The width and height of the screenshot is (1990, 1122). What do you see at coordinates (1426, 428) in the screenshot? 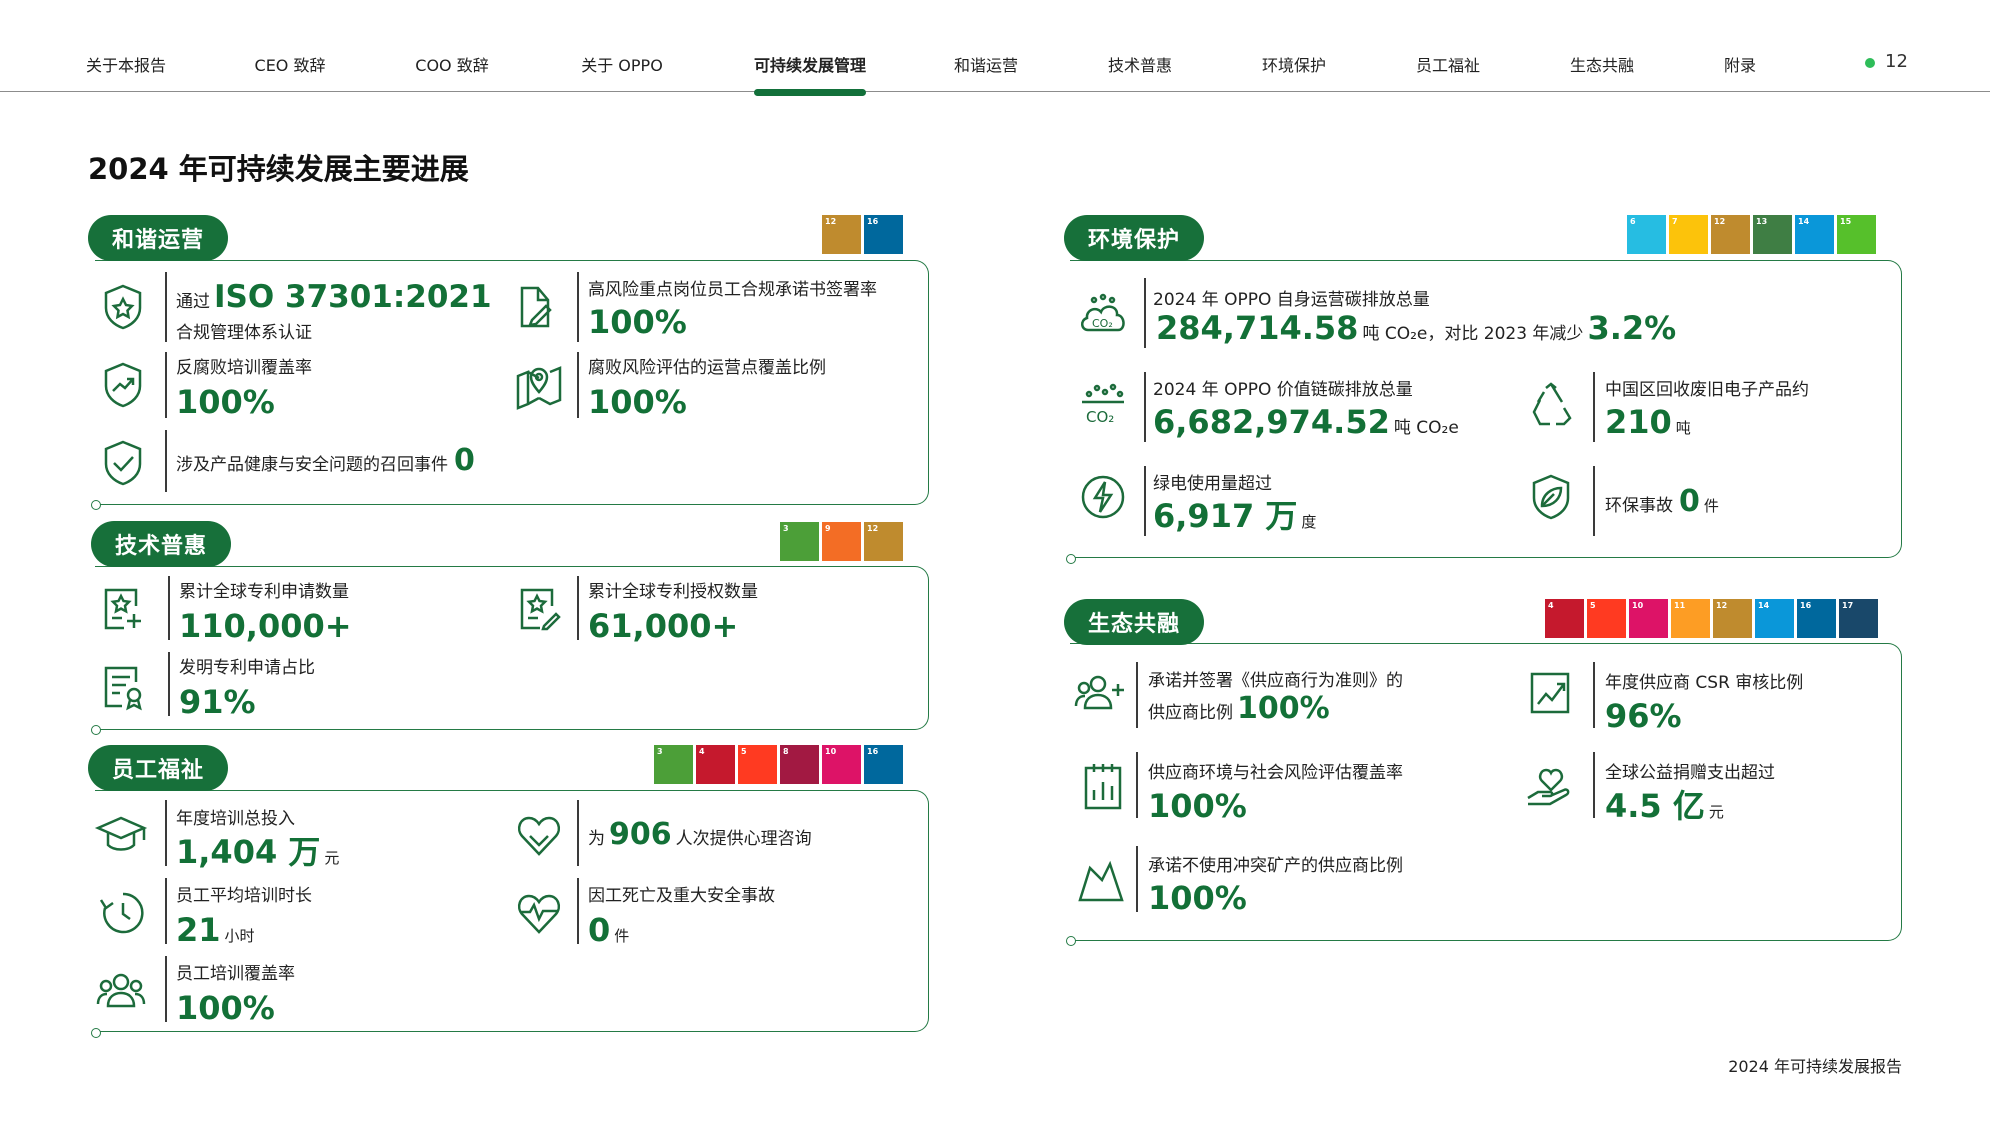
I see `chain-unit: 吨 CO₂e` at bounding box center [1426, 428].